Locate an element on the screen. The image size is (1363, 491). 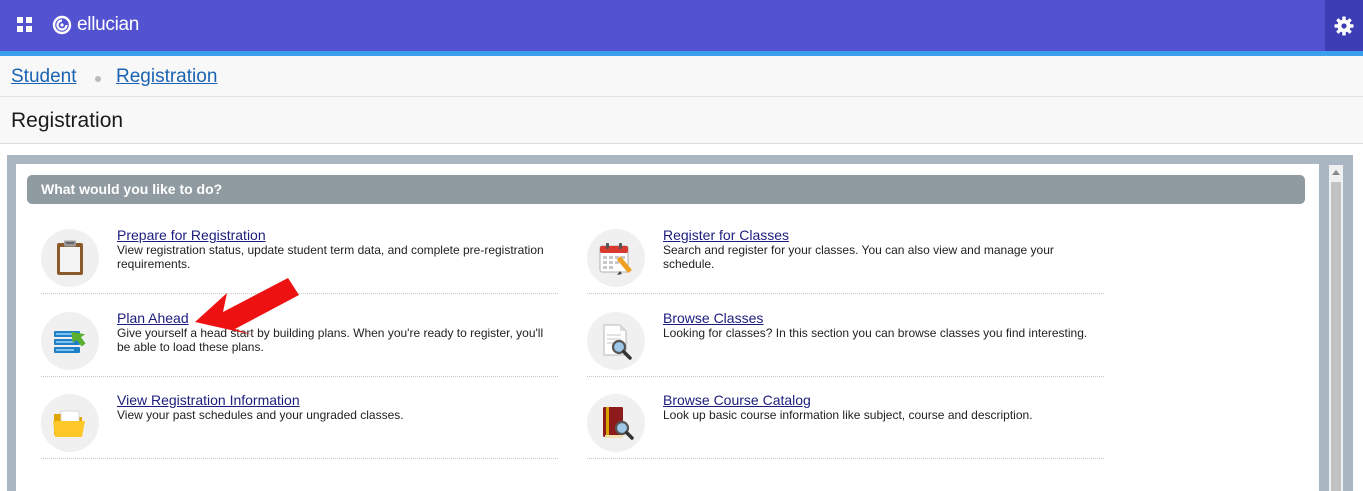
top-bar: ellucian is located at coordinates (681, 25).